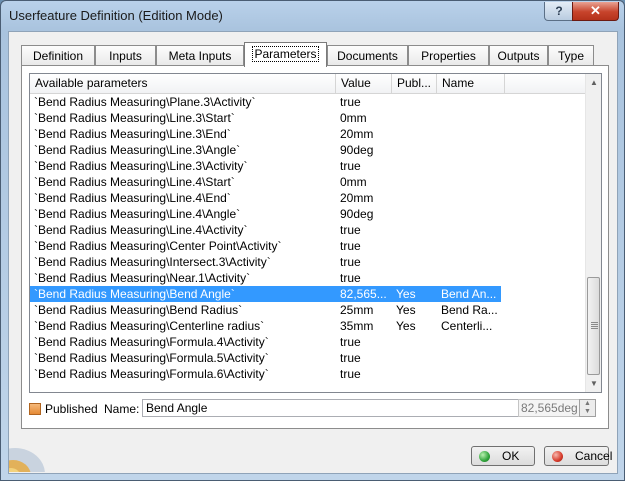  Describe the element at coordinates (125, 55) in the screenshot. I see `tab-inputs: Inputs` at that location.